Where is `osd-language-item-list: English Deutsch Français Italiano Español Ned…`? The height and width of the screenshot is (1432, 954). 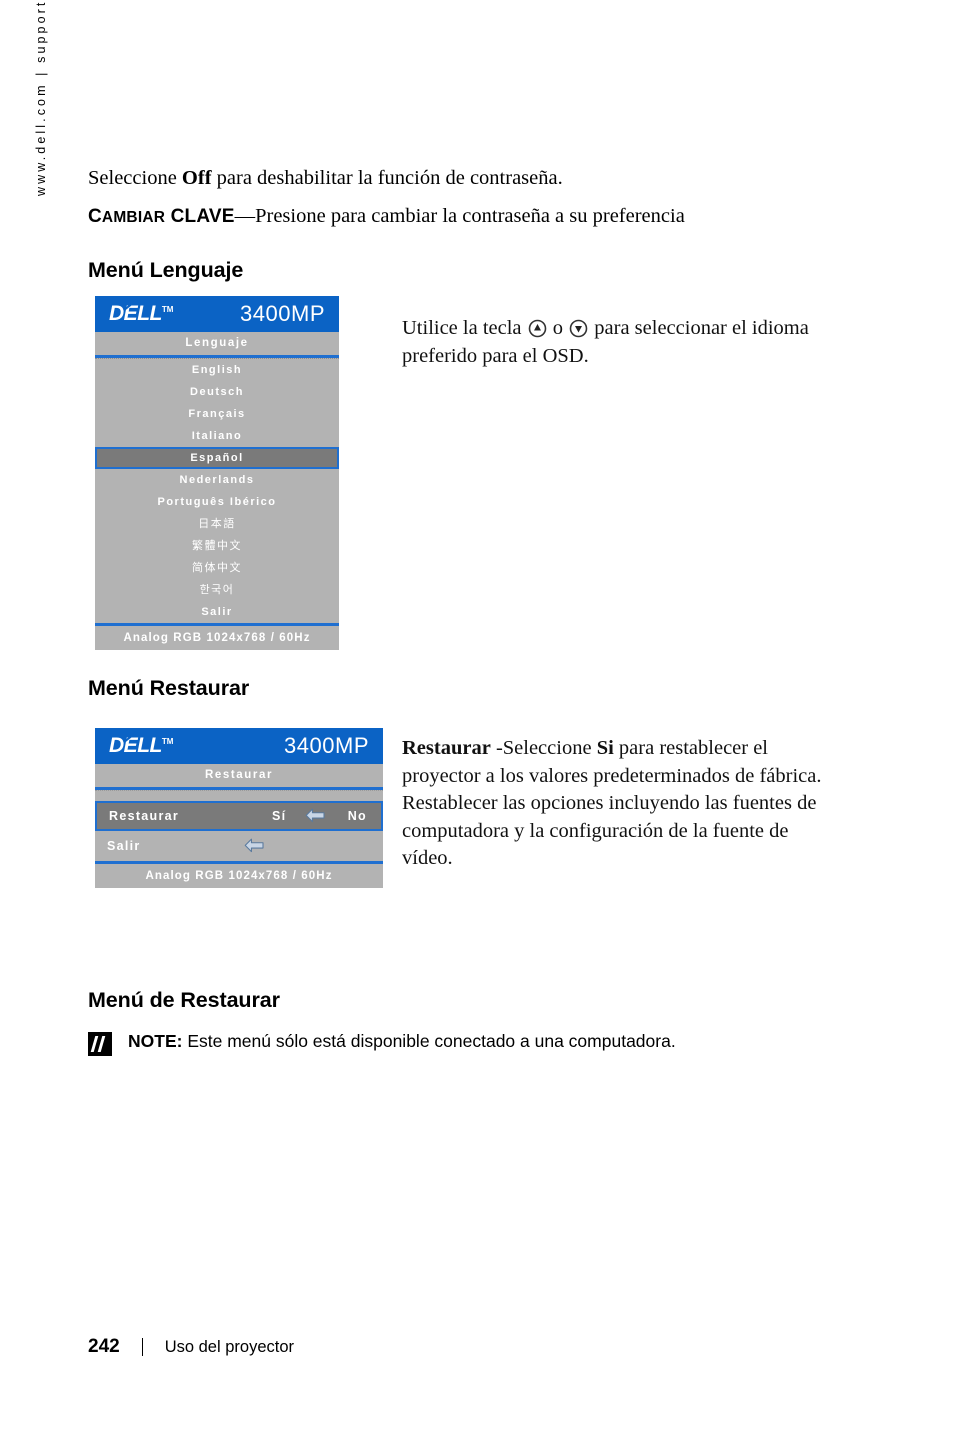 osd-language-item-list: English Deutsch Français Italiano Español Ned… is located at coordinates (217, 490).